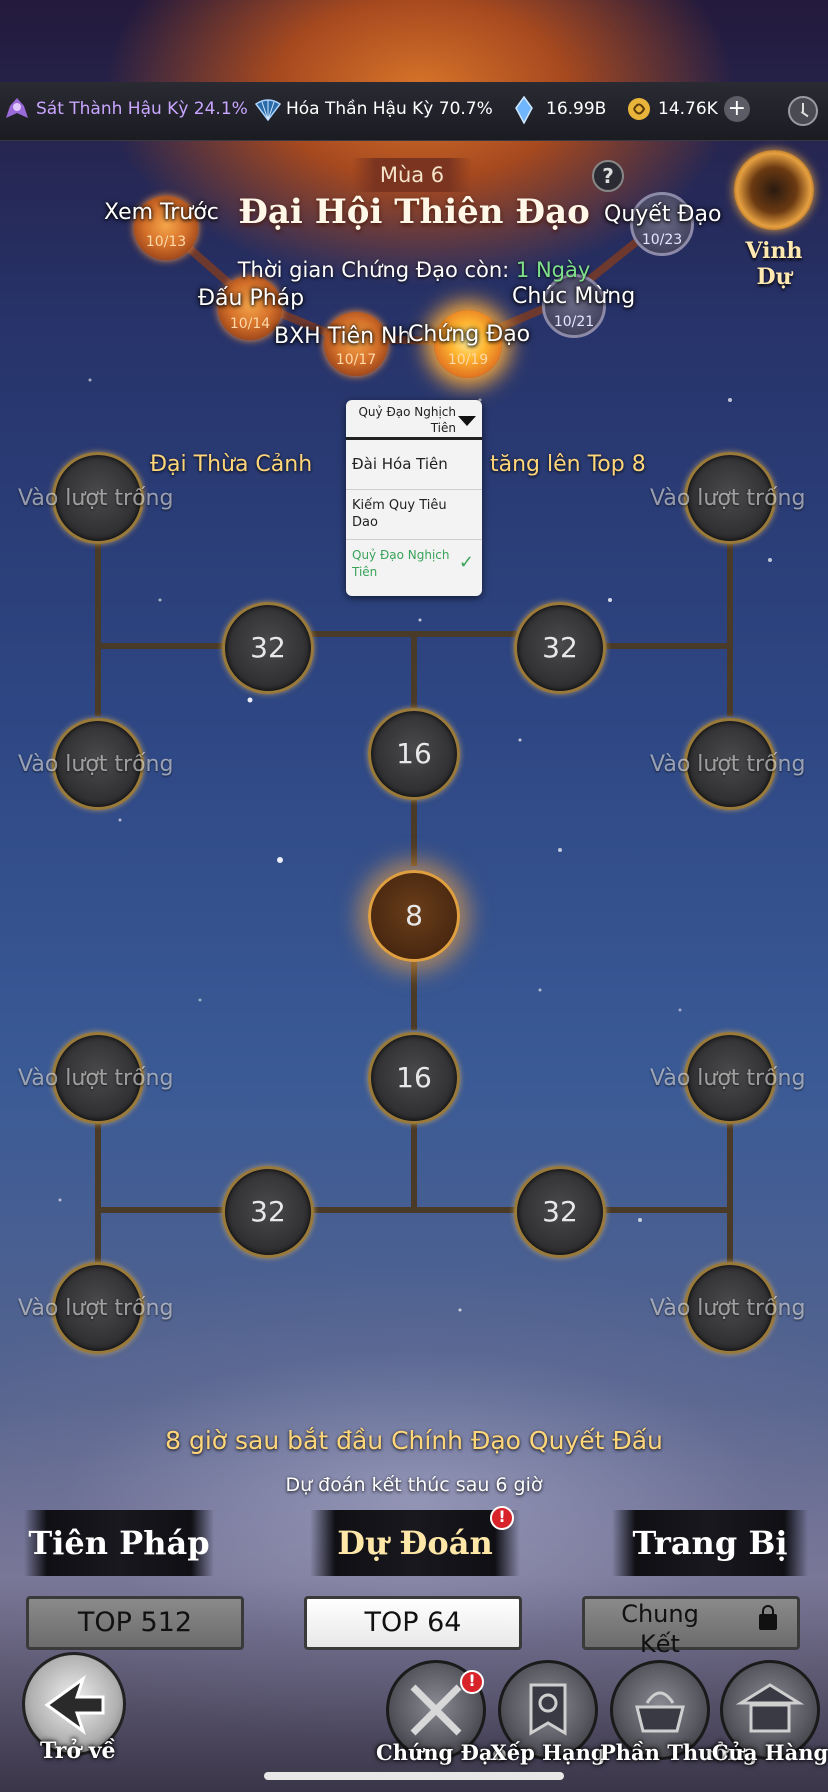  Describe the element at coordinates (399, 514) in the screenshot. I see `option-label: Kiếm Quy Tiêu Dao` at that location.